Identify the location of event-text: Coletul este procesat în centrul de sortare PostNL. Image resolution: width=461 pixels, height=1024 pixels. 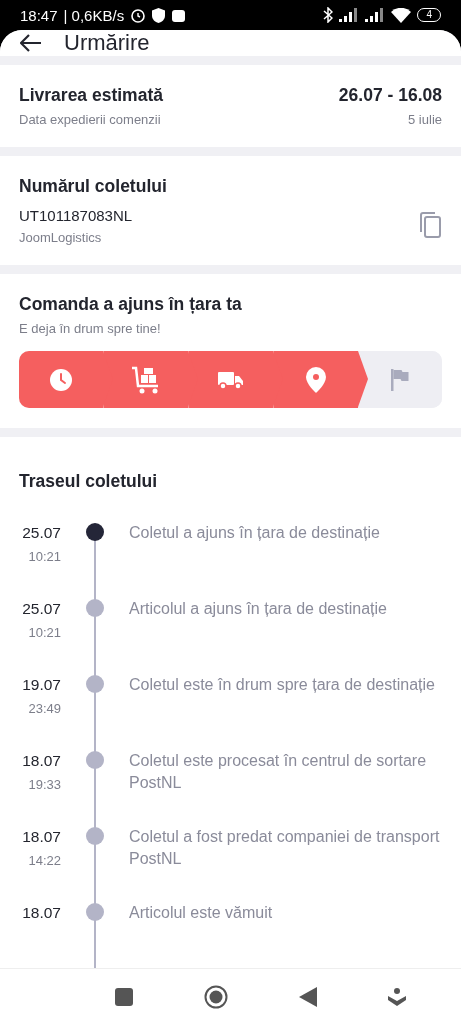
(278, 772).